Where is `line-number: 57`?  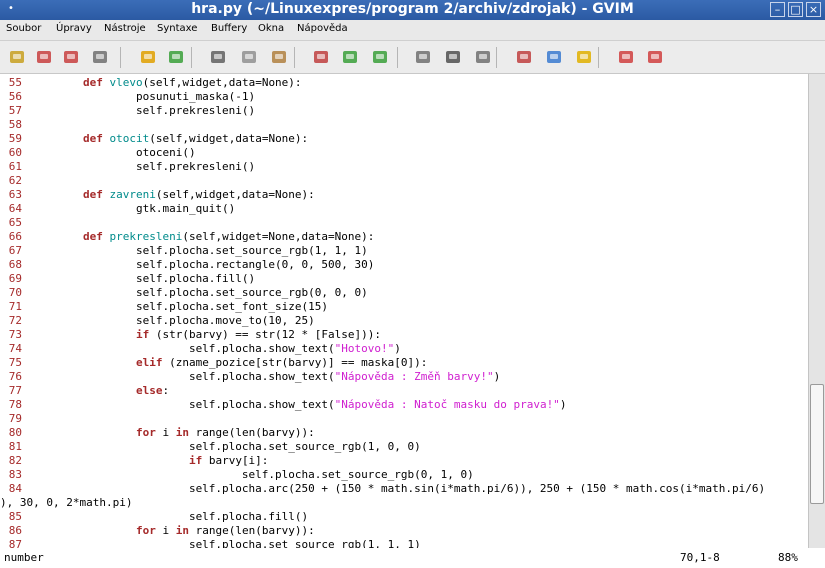 line-number: 57 is located at coordinates (15, 110).